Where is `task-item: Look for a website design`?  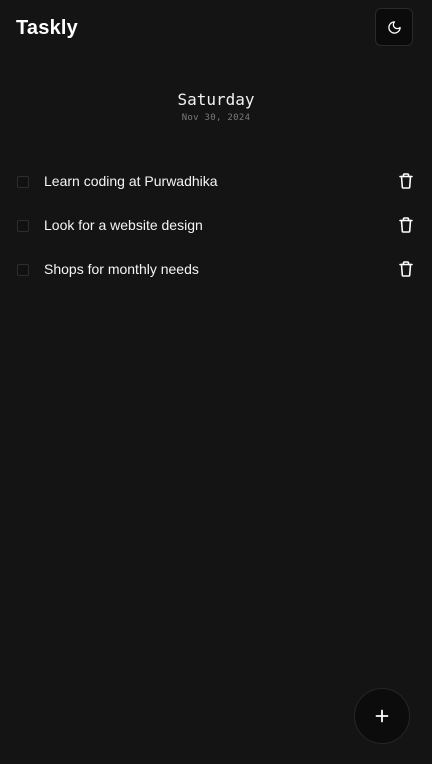
task-item: Look for a website design is located at coordinates (216, 225).